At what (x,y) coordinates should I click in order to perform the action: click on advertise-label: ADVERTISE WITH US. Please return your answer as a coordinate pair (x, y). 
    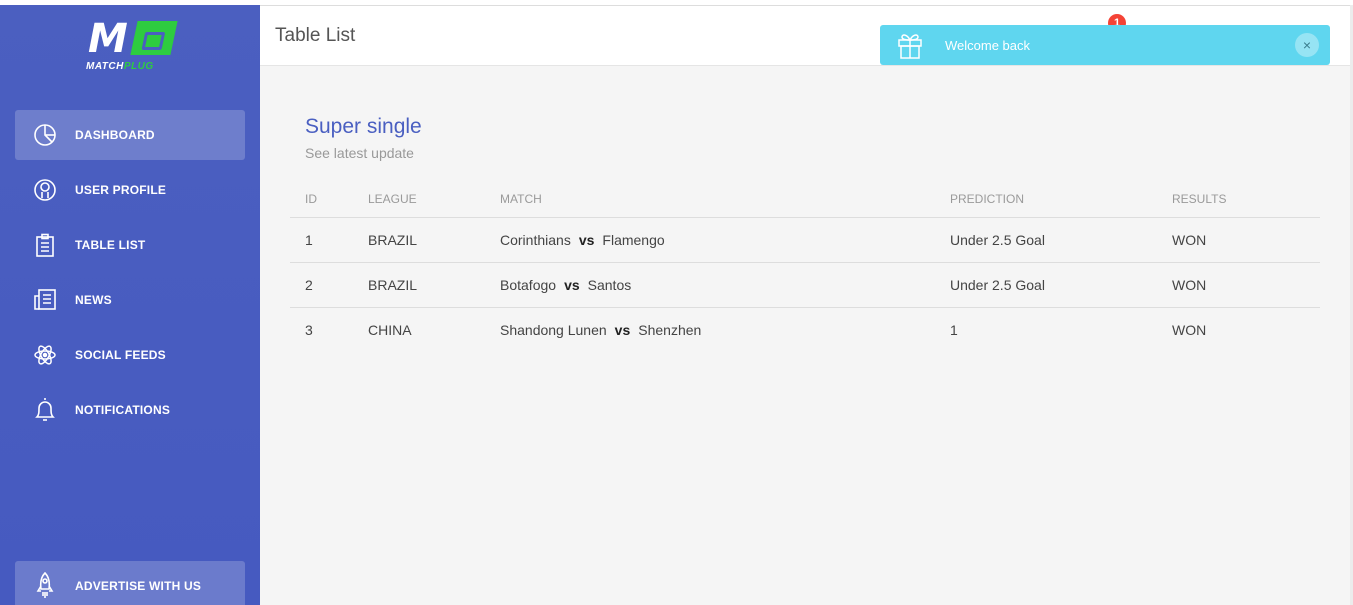
    Looking at the image, I should click on (138, 586).